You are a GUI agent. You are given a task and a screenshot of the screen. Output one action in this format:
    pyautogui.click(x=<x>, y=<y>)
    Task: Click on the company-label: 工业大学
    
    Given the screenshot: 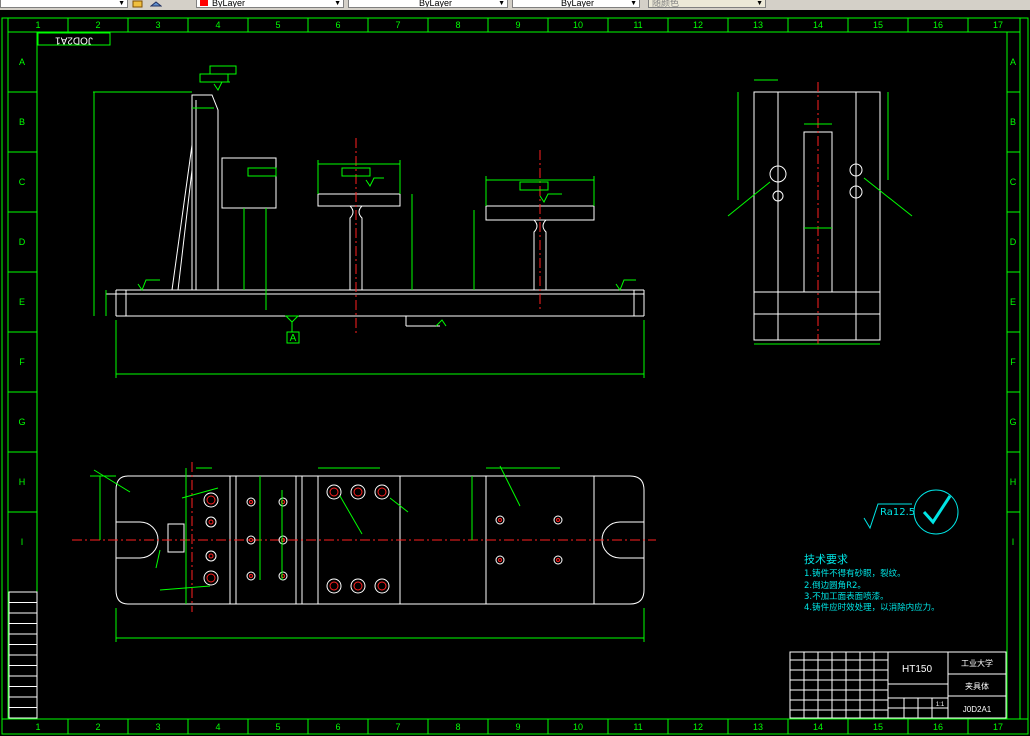 What is the action you would take?
    pyautogui.click(x=977, y=663)
    